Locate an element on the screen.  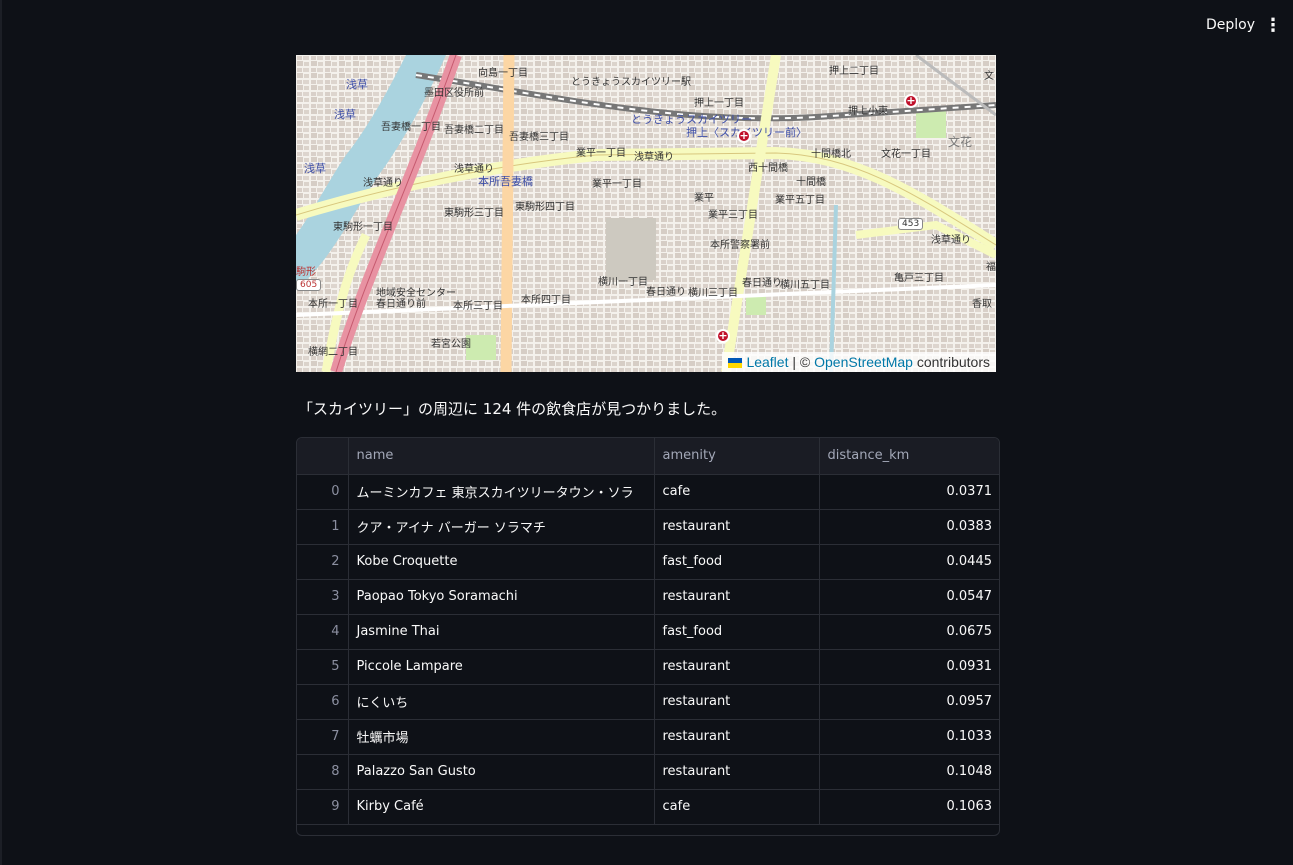
attribution-contributors: contributors is located at coordinates (953, 362).